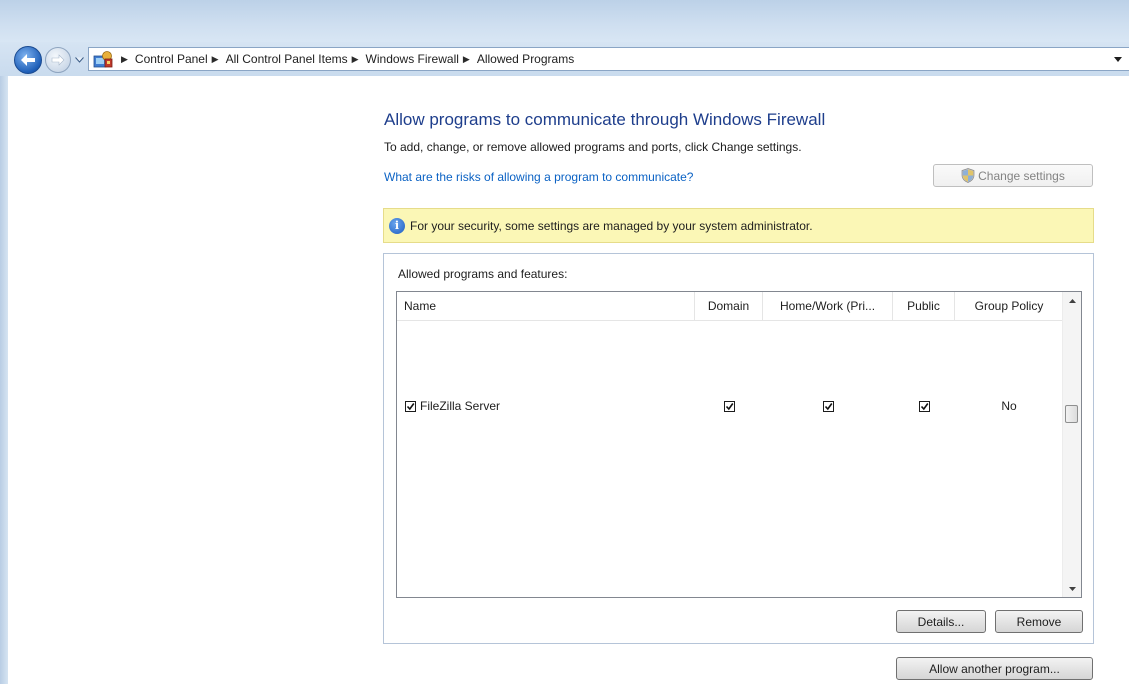 The image size is (1129, 684). I want to click on scroll-up-arrow-icon, so click(1072, 300).